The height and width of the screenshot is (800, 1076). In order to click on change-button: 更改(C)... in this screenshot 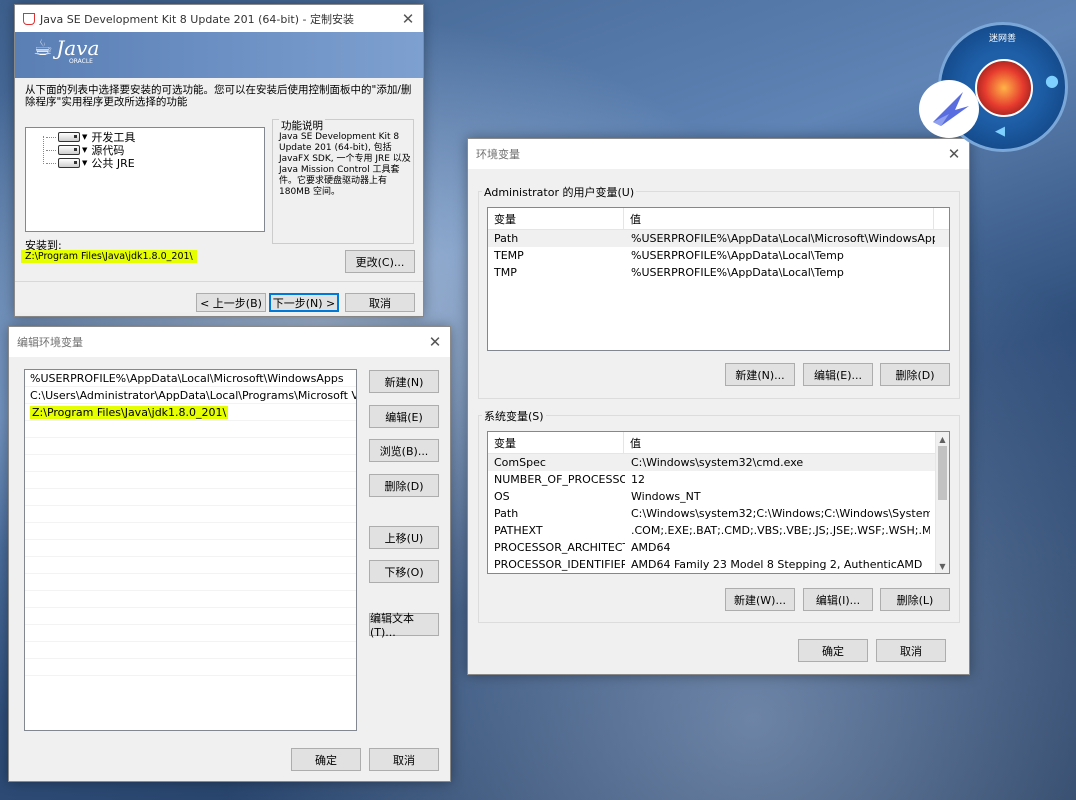, I will do `click(380, 261)`.